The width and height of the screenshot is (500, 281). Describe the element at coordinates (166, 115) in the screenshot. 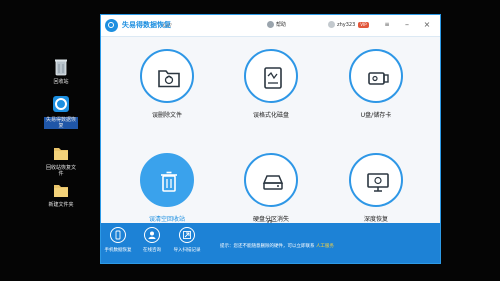

I see `tile-label: 误删除文件` at that location.